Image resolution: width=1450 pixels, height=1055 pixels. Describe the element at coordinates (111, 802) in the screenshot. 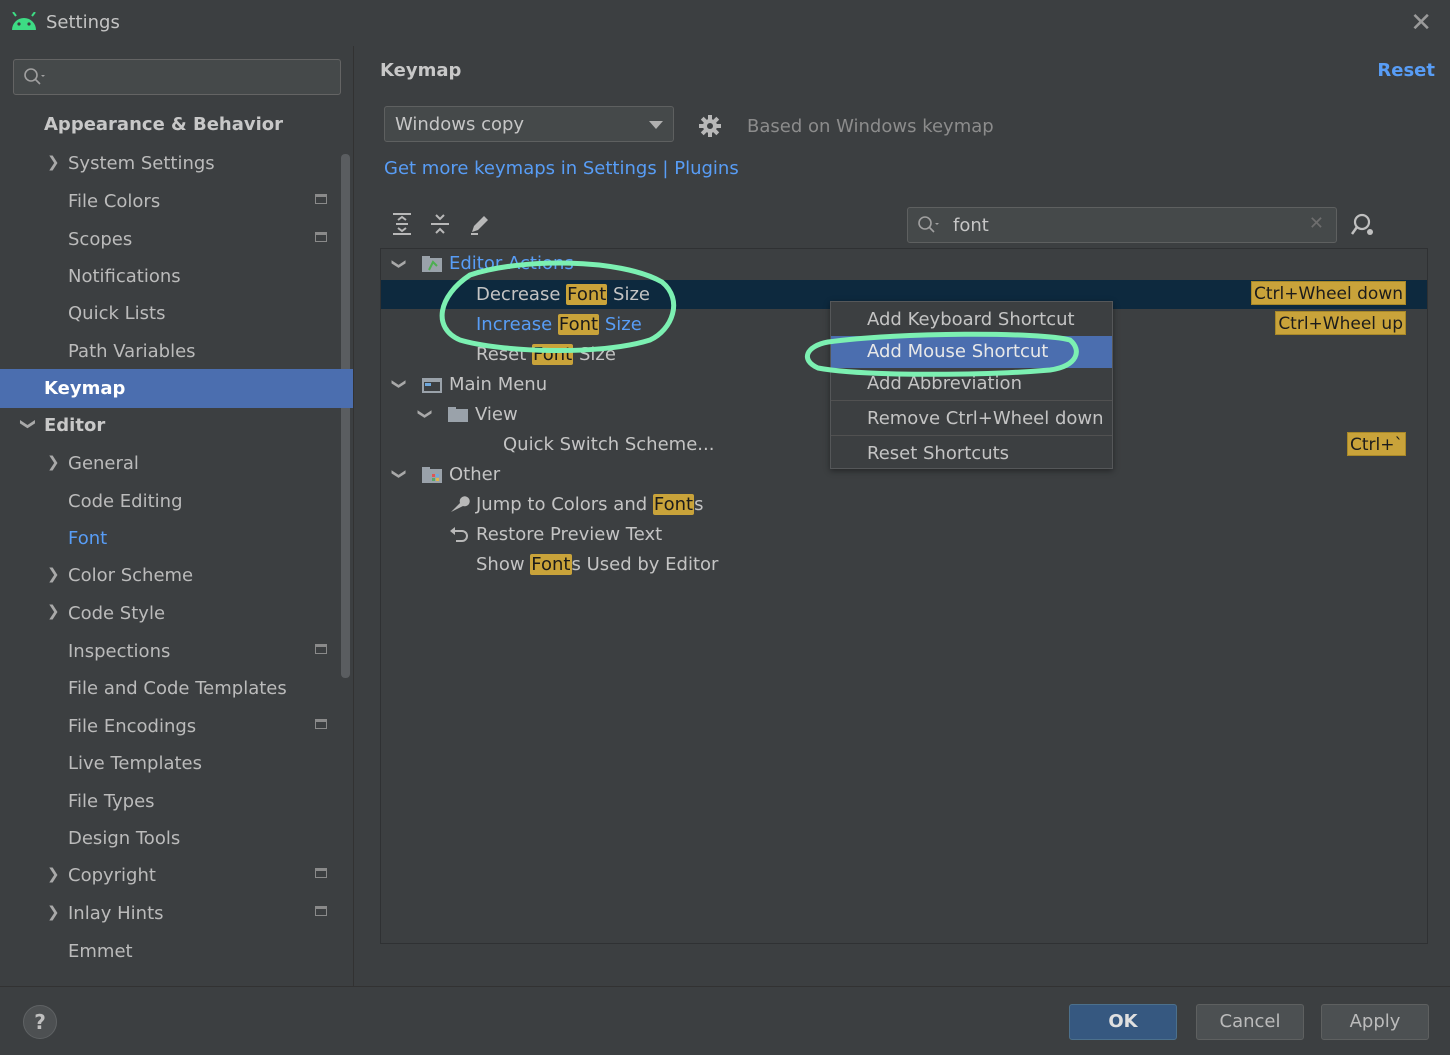

I see `sidebar-item-file-types: File Types` at that location.